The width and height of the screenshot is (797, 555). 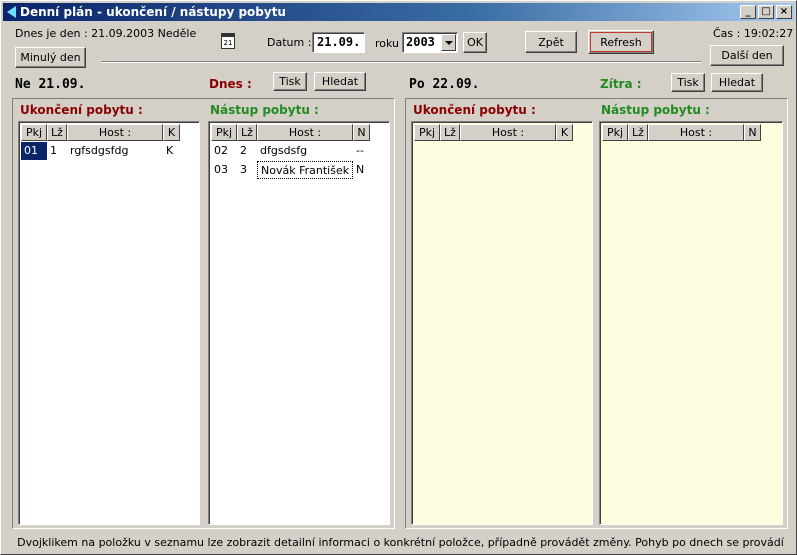 I want to click on table-row-host: rgfsdgsfdg, so click(x=115, y=151).